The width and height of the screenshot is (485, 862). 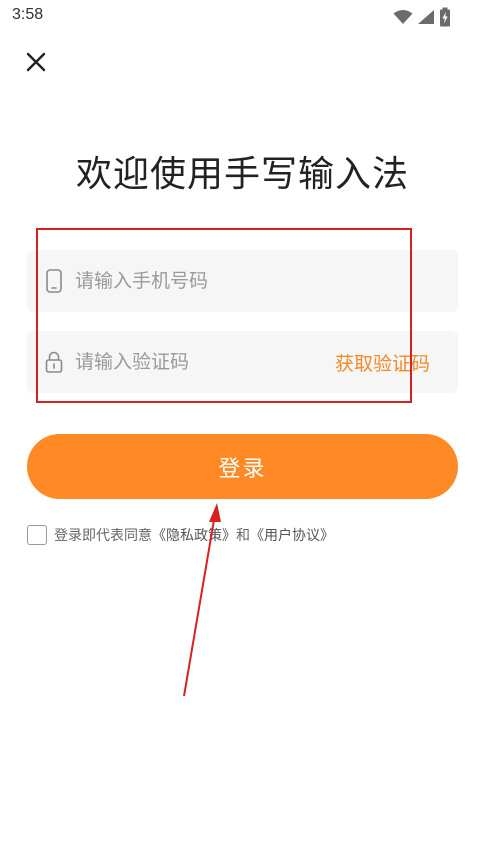 What do you see at coordinates (200, 281) in the screenshot?
I see `phone-input` at bounding box center [200, 281].